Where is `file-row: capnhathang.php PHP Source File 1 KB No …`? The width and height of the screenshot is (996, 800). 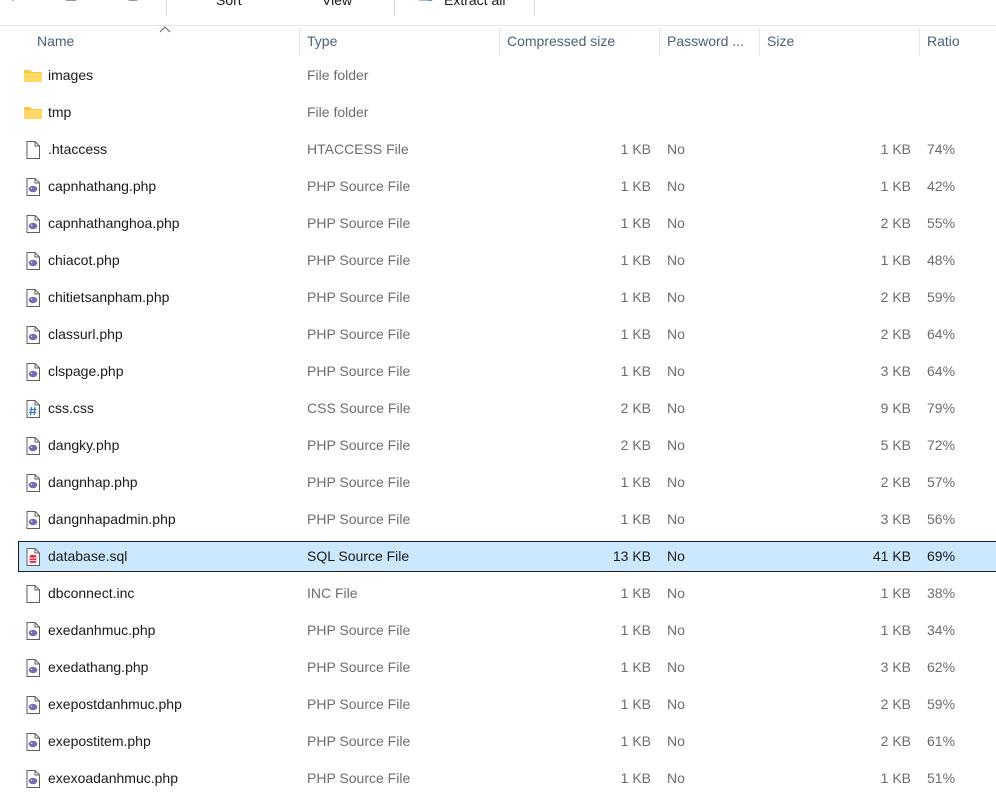 file-row: capnhathang.php PHP Source File 1 KB No … is located at coordinates (507, 186).